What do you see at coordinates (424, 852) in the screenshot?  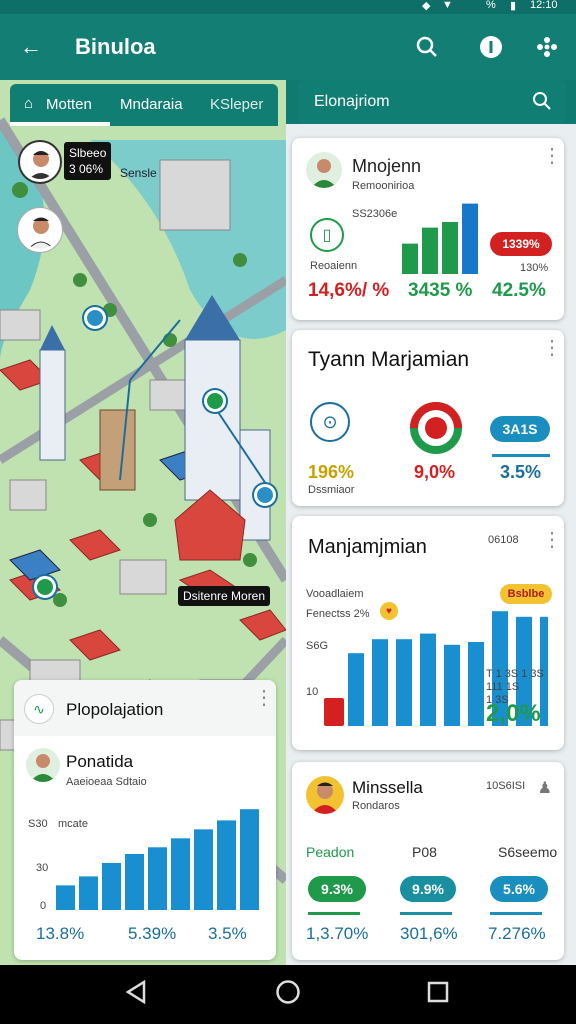 I see `column-label: P08` at bounding box center [424, 852].